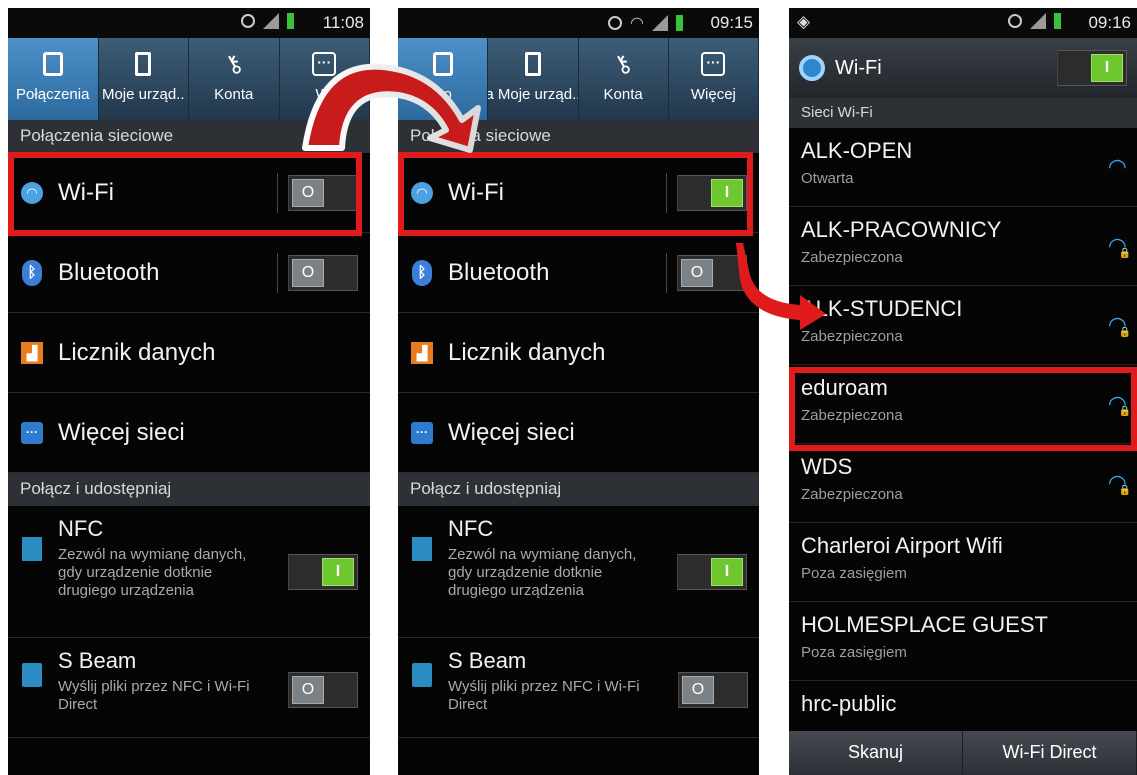  What do you see at coordinates (963, 167) in the screenshot?
I see `network-item: ALK-OPEN Otwarta ◠` at bounding box center [963, 167].